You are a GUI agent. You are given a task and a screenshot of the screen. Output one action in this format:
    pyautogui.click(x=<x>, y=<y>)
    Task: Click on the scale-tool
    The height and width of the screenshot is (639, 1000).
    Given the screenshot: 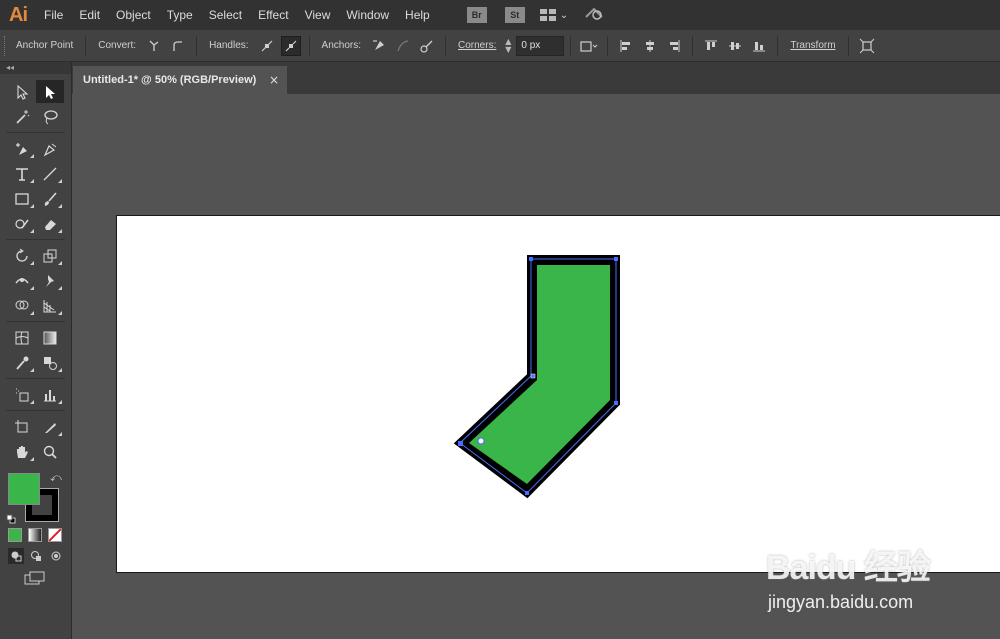 What is the action you would take?
    pyautogui.click(x=50, y=255)
    